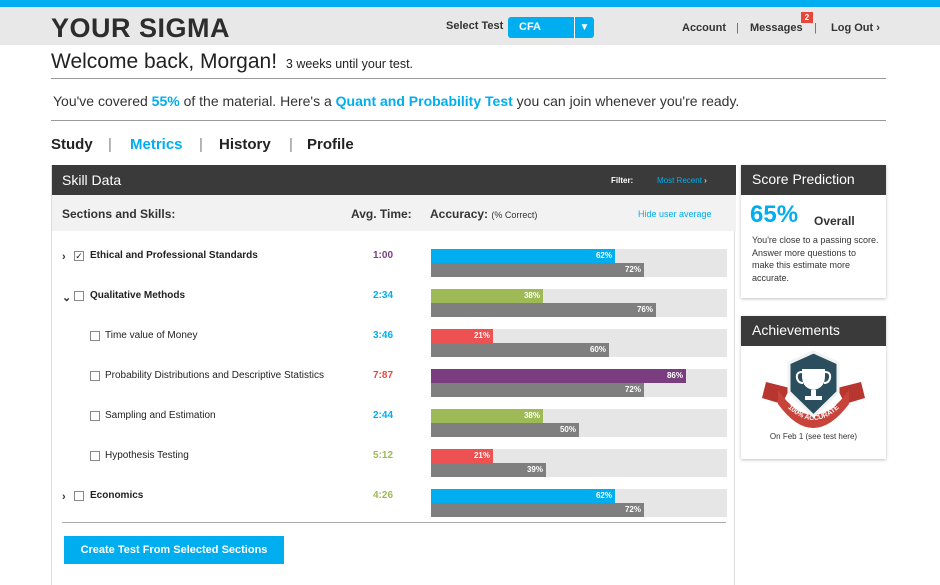 The width and height of the screenshot is (940, 585). I want to click on skill-label: Sampling and Estimation, so click(160, 415).